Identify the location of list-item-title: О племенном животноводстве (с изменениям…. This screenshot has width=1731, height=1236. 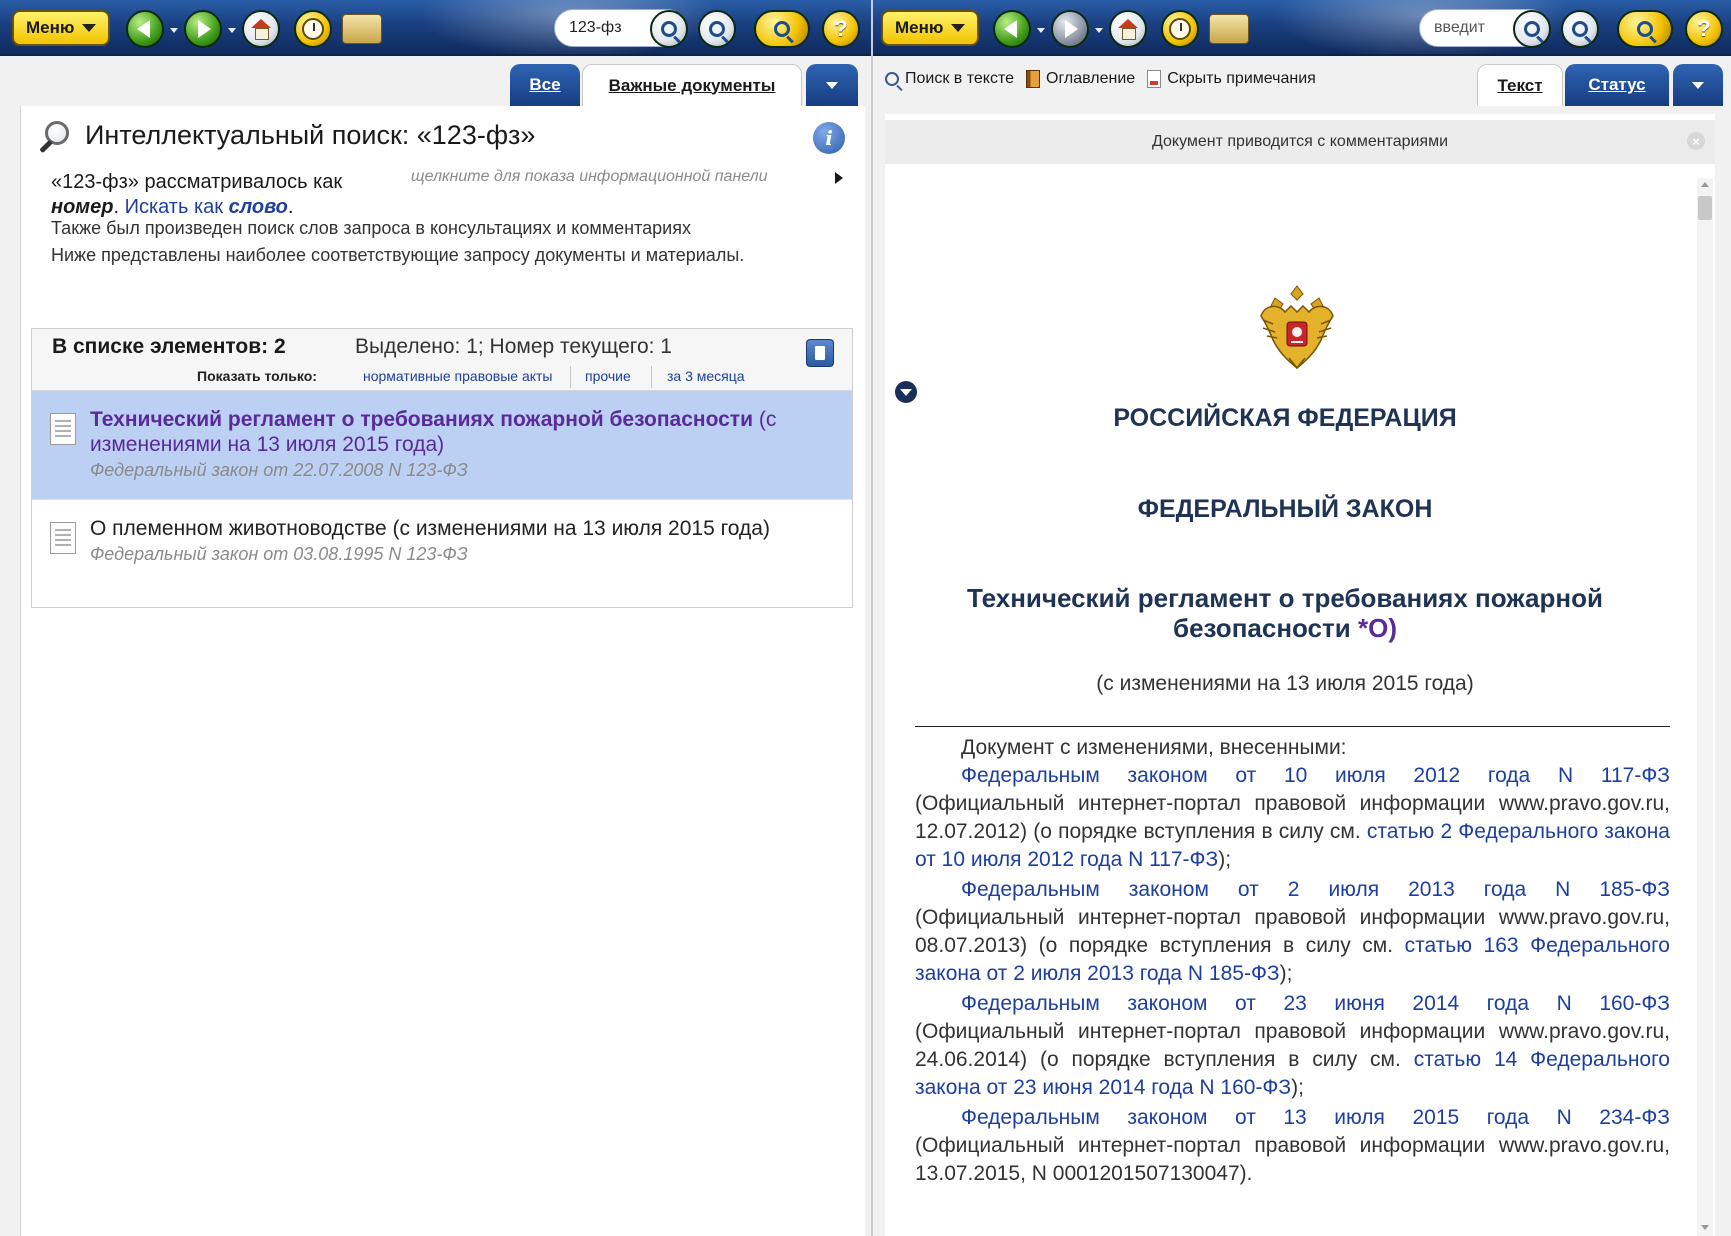
(450, 528).